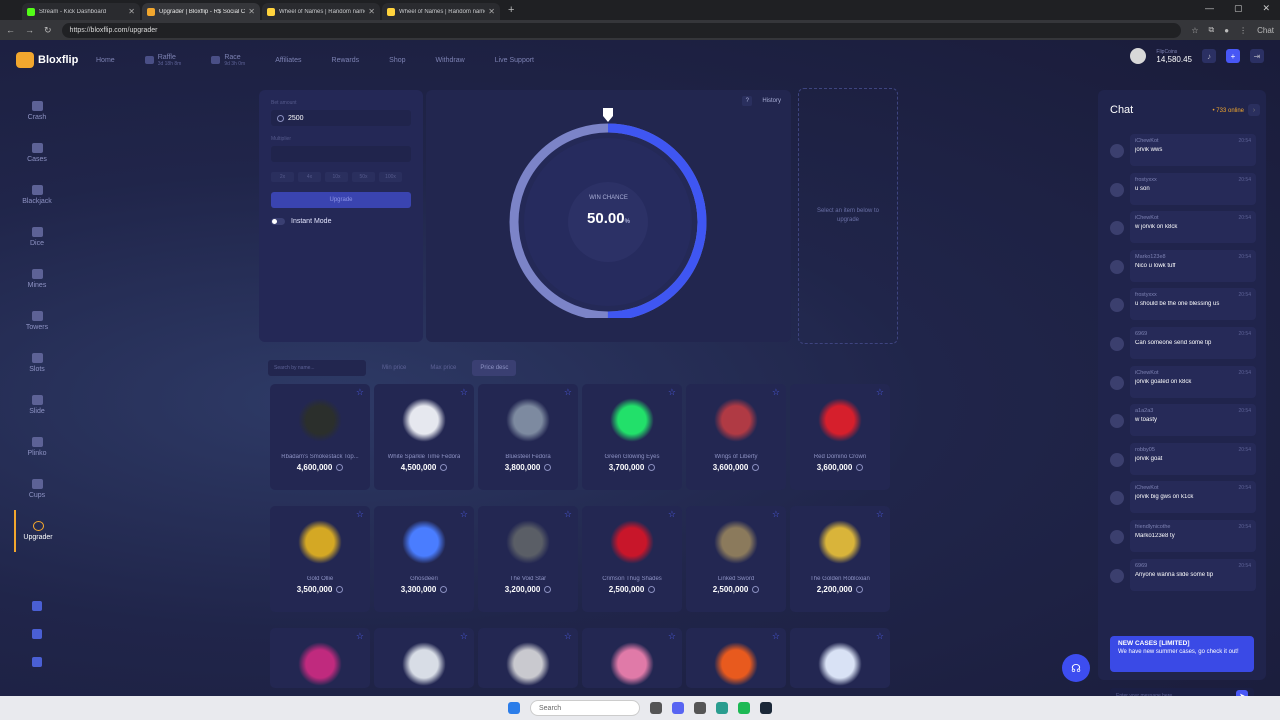 This screenshot has height=720, width=1280. What do you see at coordinates (678, 708) in the screenshot?
I see `discord-taskbar-icon` at bounding box center [678, 708].